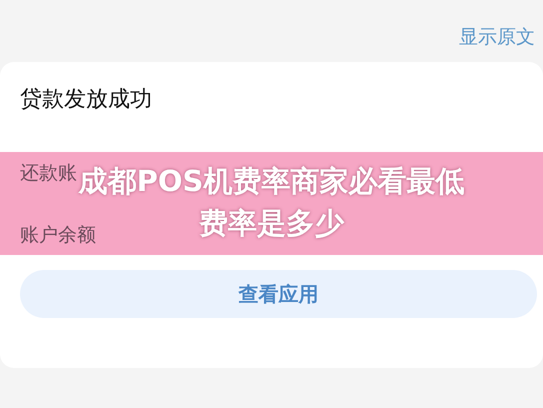 This screenshot has height=408, width=543. Describe the element at coordinates (86, 100) in the screenshot. I see `card-title: 贷款发放成功` at that location.